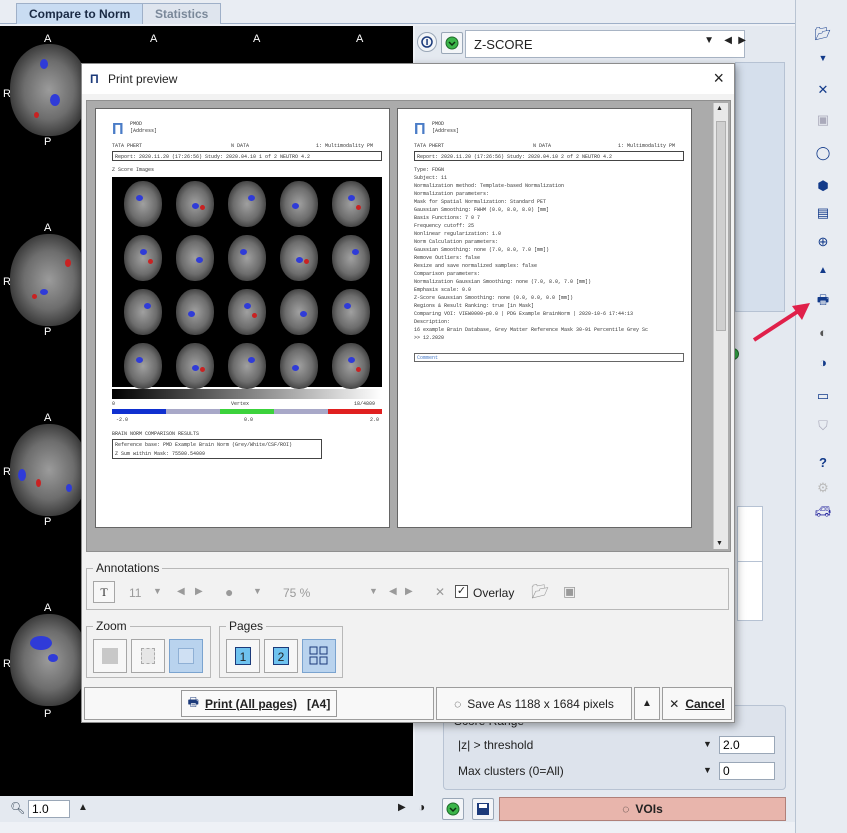 Image resolution: width=847 pixels, height=833 pixels. Describe the element at coordinates (718, 78) in the screenshot. I see `close-icon: ×` at that location.